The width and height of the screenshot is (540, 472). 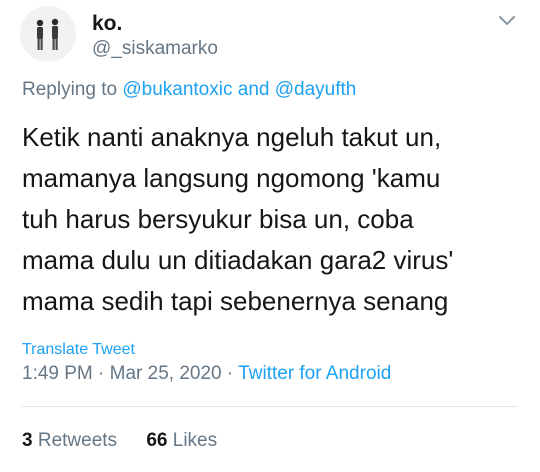 What do you see at coordinates (177, 89) in the screenshot?
I see `reply-user-link-1: @bukantoxic` at bounding box center [177, 89].